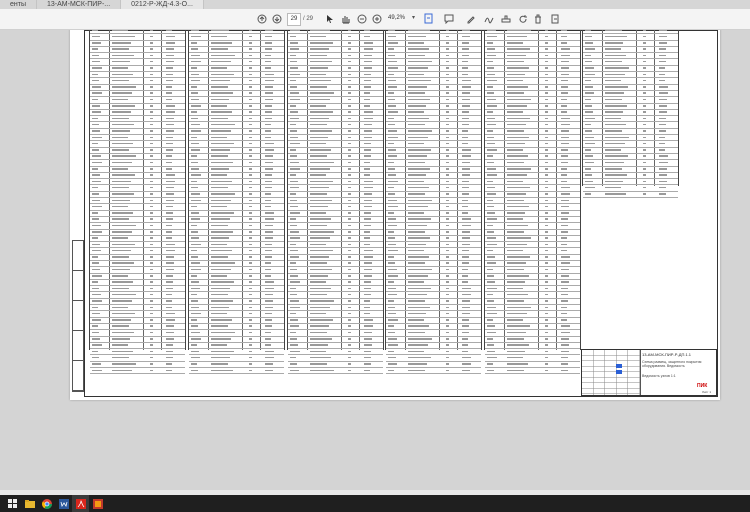  I want to click on stamp-button, so click(506, 18).